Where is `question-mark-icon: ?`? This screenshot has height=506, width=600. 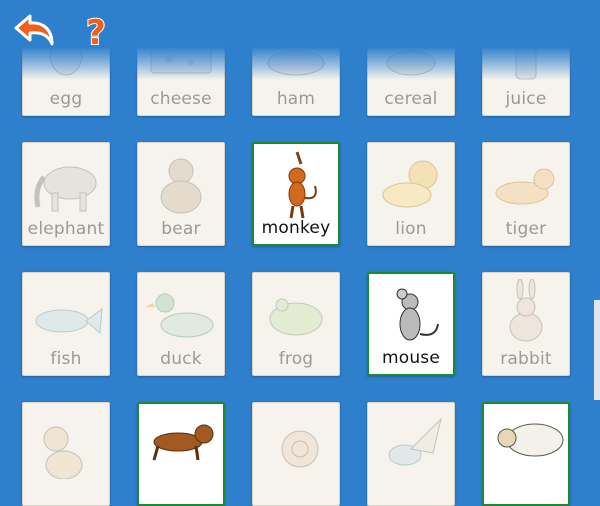
question-mark-icon: ? is located at coordinates (96, 31).